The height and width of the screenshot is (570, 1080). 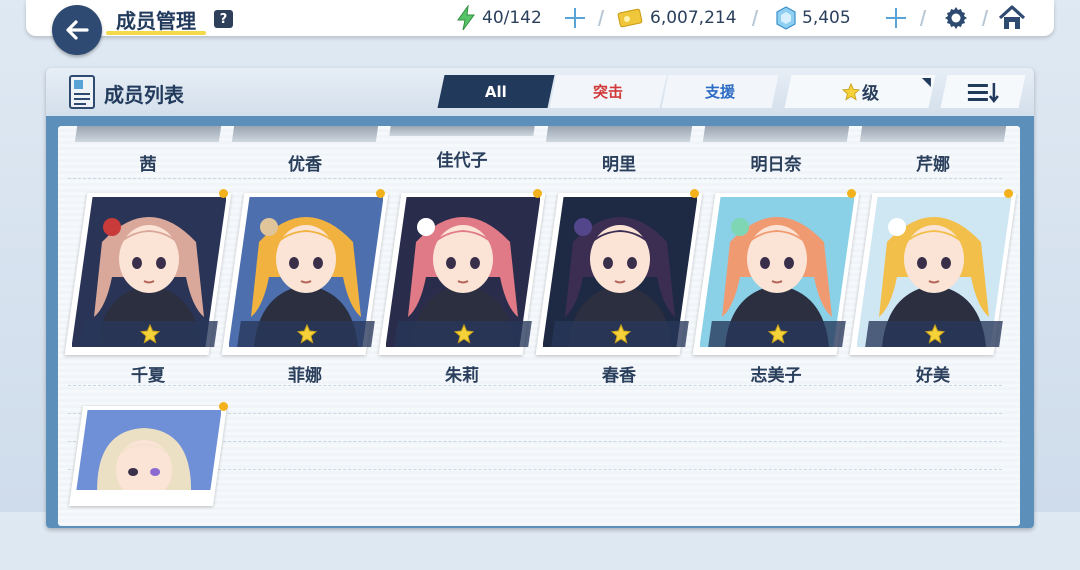 I want to click on portrait-art, so click(x=149, y=450).